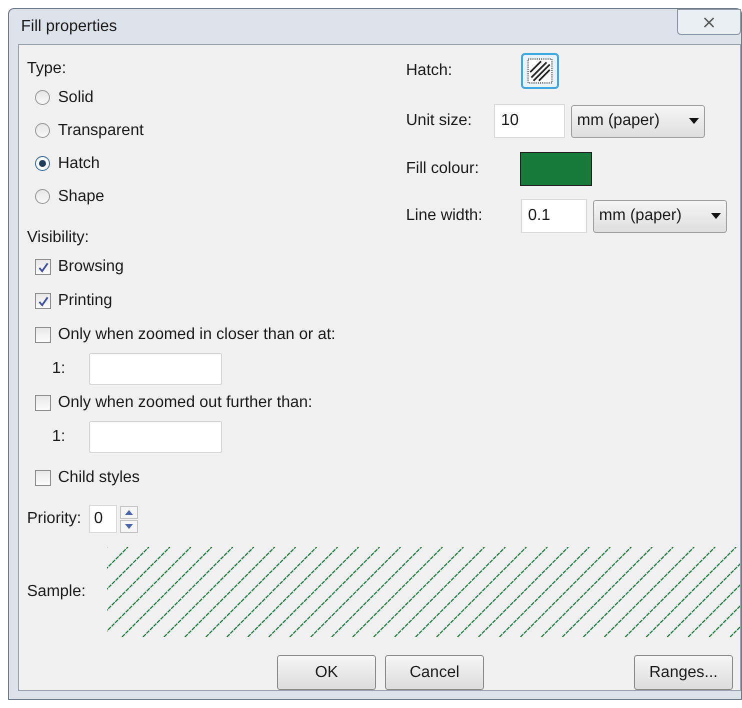 This screenshot has height=708, width=742. What do you see at coordinates (76, 98) in the screenshot?
I see `radio-label: Solid` at bounding box center [76, 98].